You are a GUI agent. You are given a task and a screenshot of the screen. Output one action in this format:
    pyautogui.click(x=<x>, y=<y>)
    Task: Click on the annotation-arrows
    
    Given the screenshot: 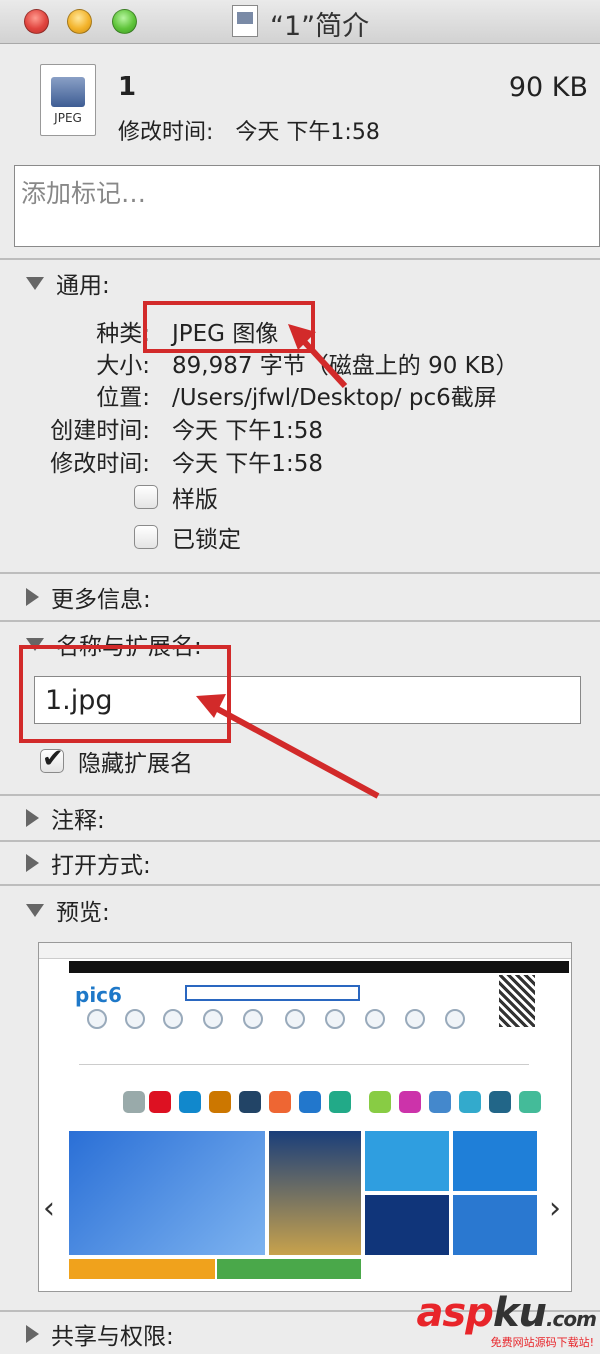 What is the action you would take?
    pyautogui.click(x=288, y=561)
    